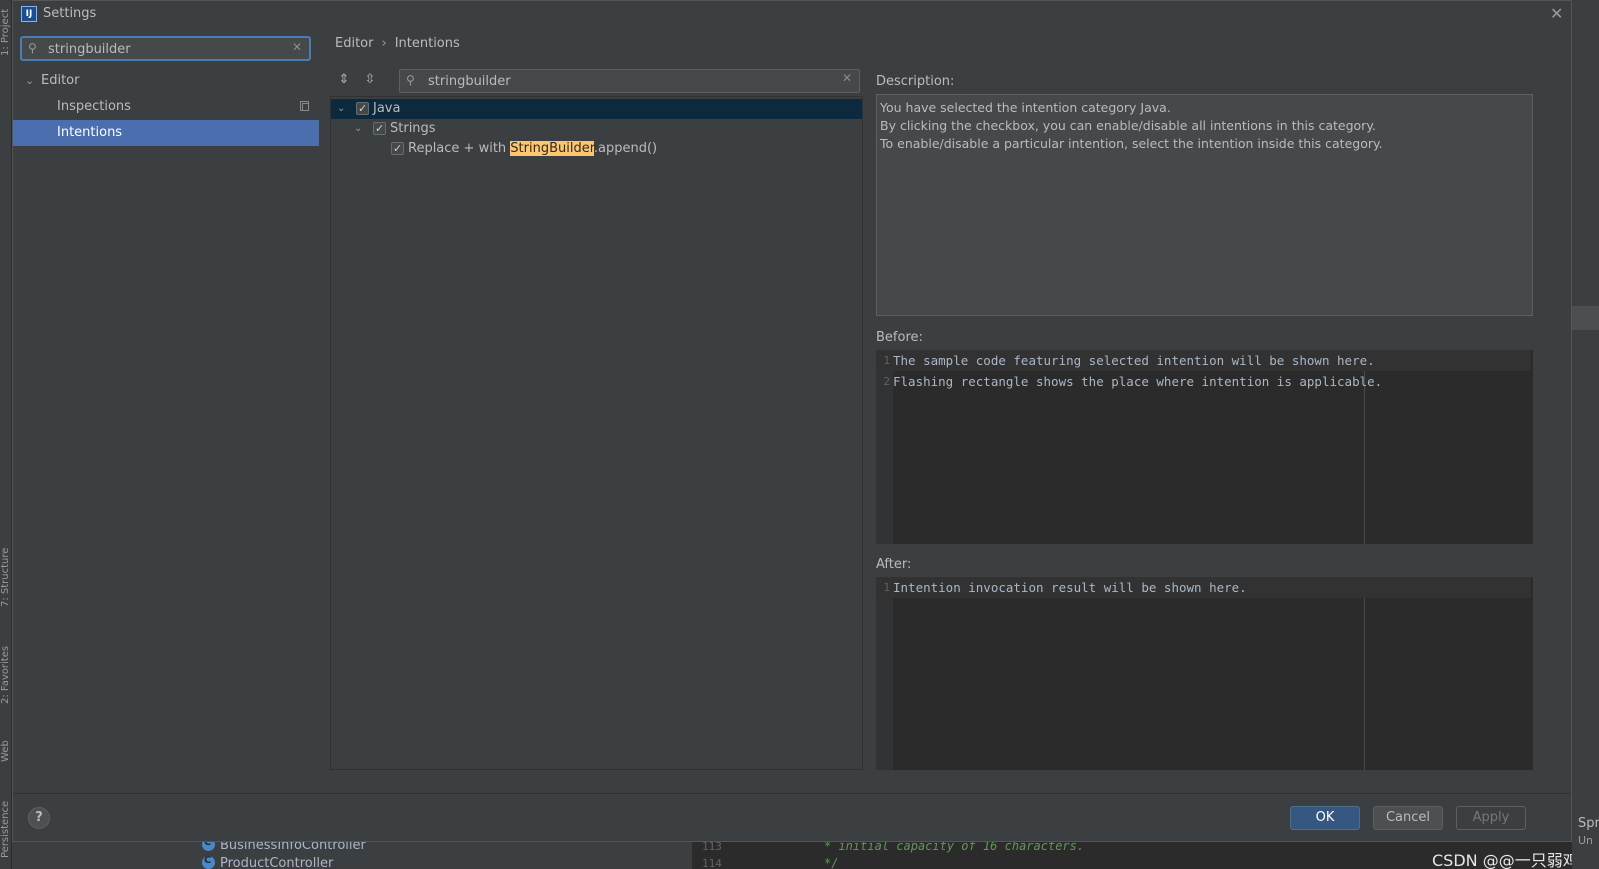 This screenshot has width=1599, height=869. I want to click on expand-all-icon: ⇕, so click(344, 80).